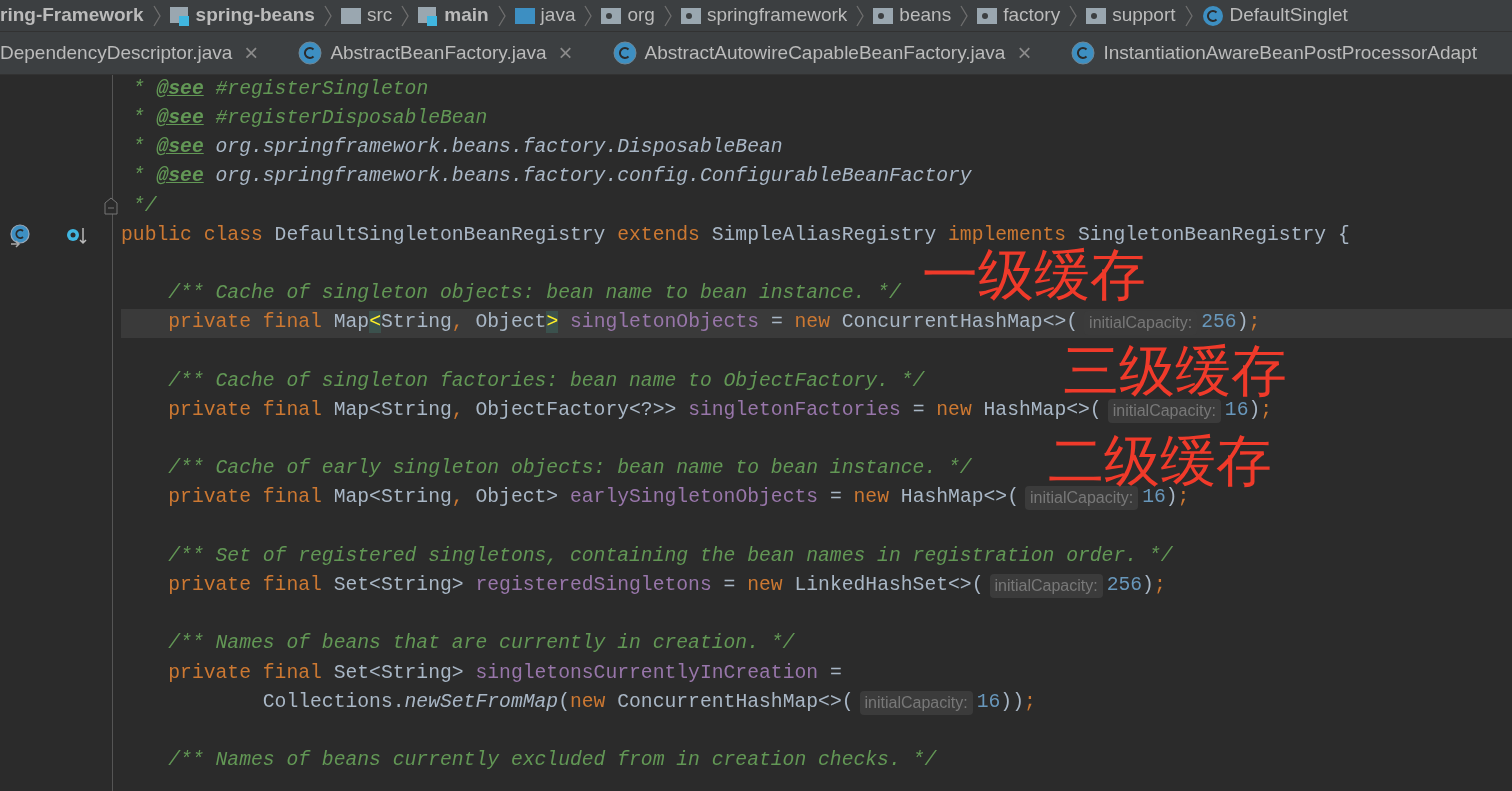  I want to click on breadcrumb-item: src, so click(366, 15).